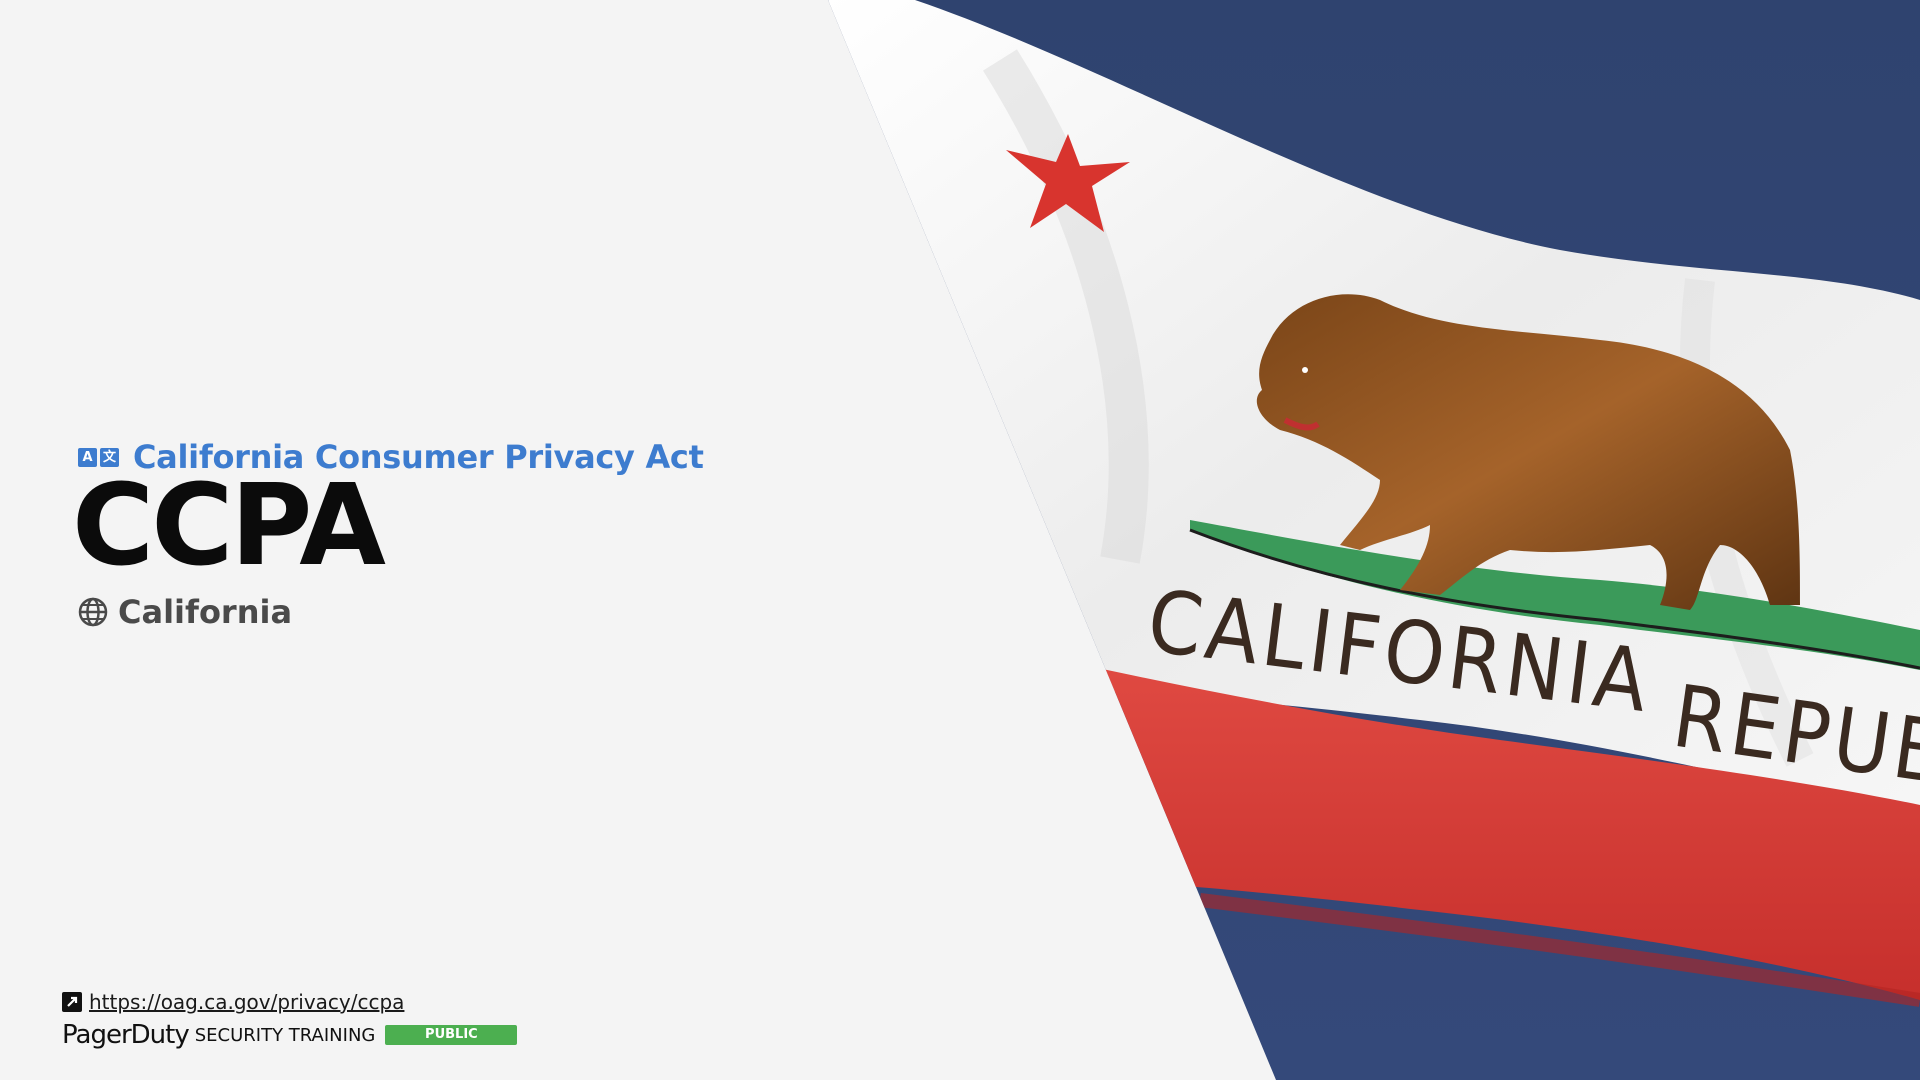  I want to click on slide-title: CCPA, so click(229, 526).